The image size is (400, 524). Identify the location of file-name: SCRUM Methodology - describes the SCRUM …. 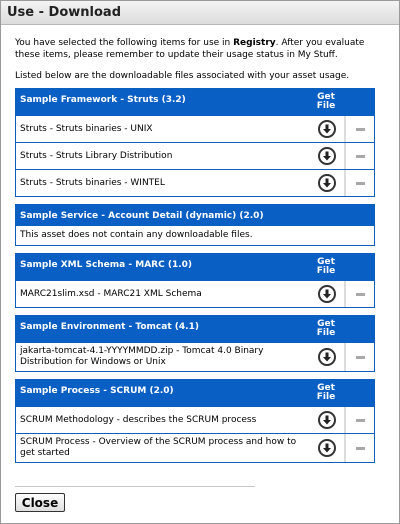
(138, 419).